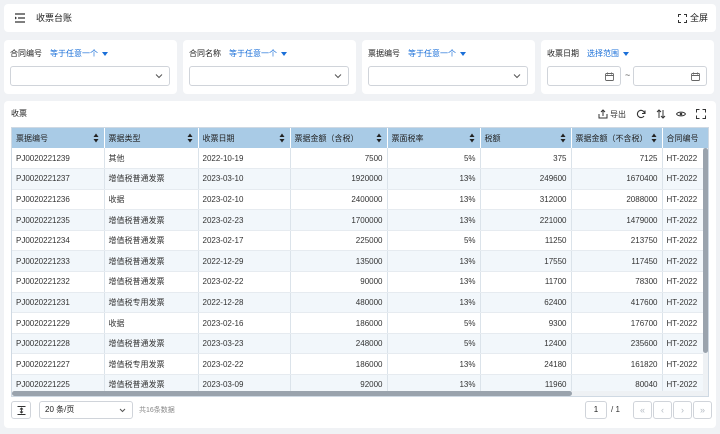 The image size is (720, 434). I want to click on fit-height-button, so click(21, 410).